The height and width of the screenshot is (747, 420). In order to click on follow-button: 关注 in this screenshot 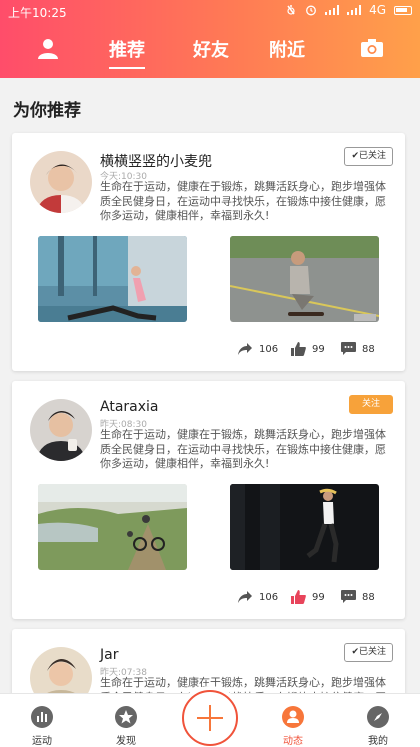, I will do `click(371, 404)`.